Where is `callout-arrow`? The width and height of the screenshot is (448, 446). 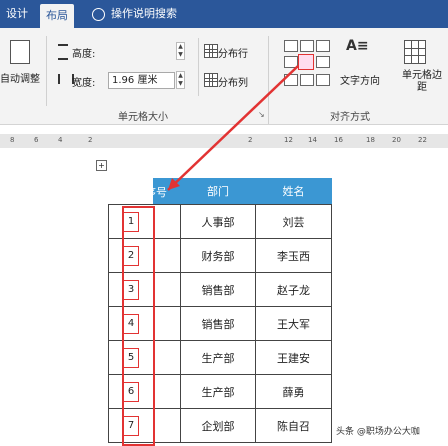 callout-arrow is located at coordinates (233, 128).